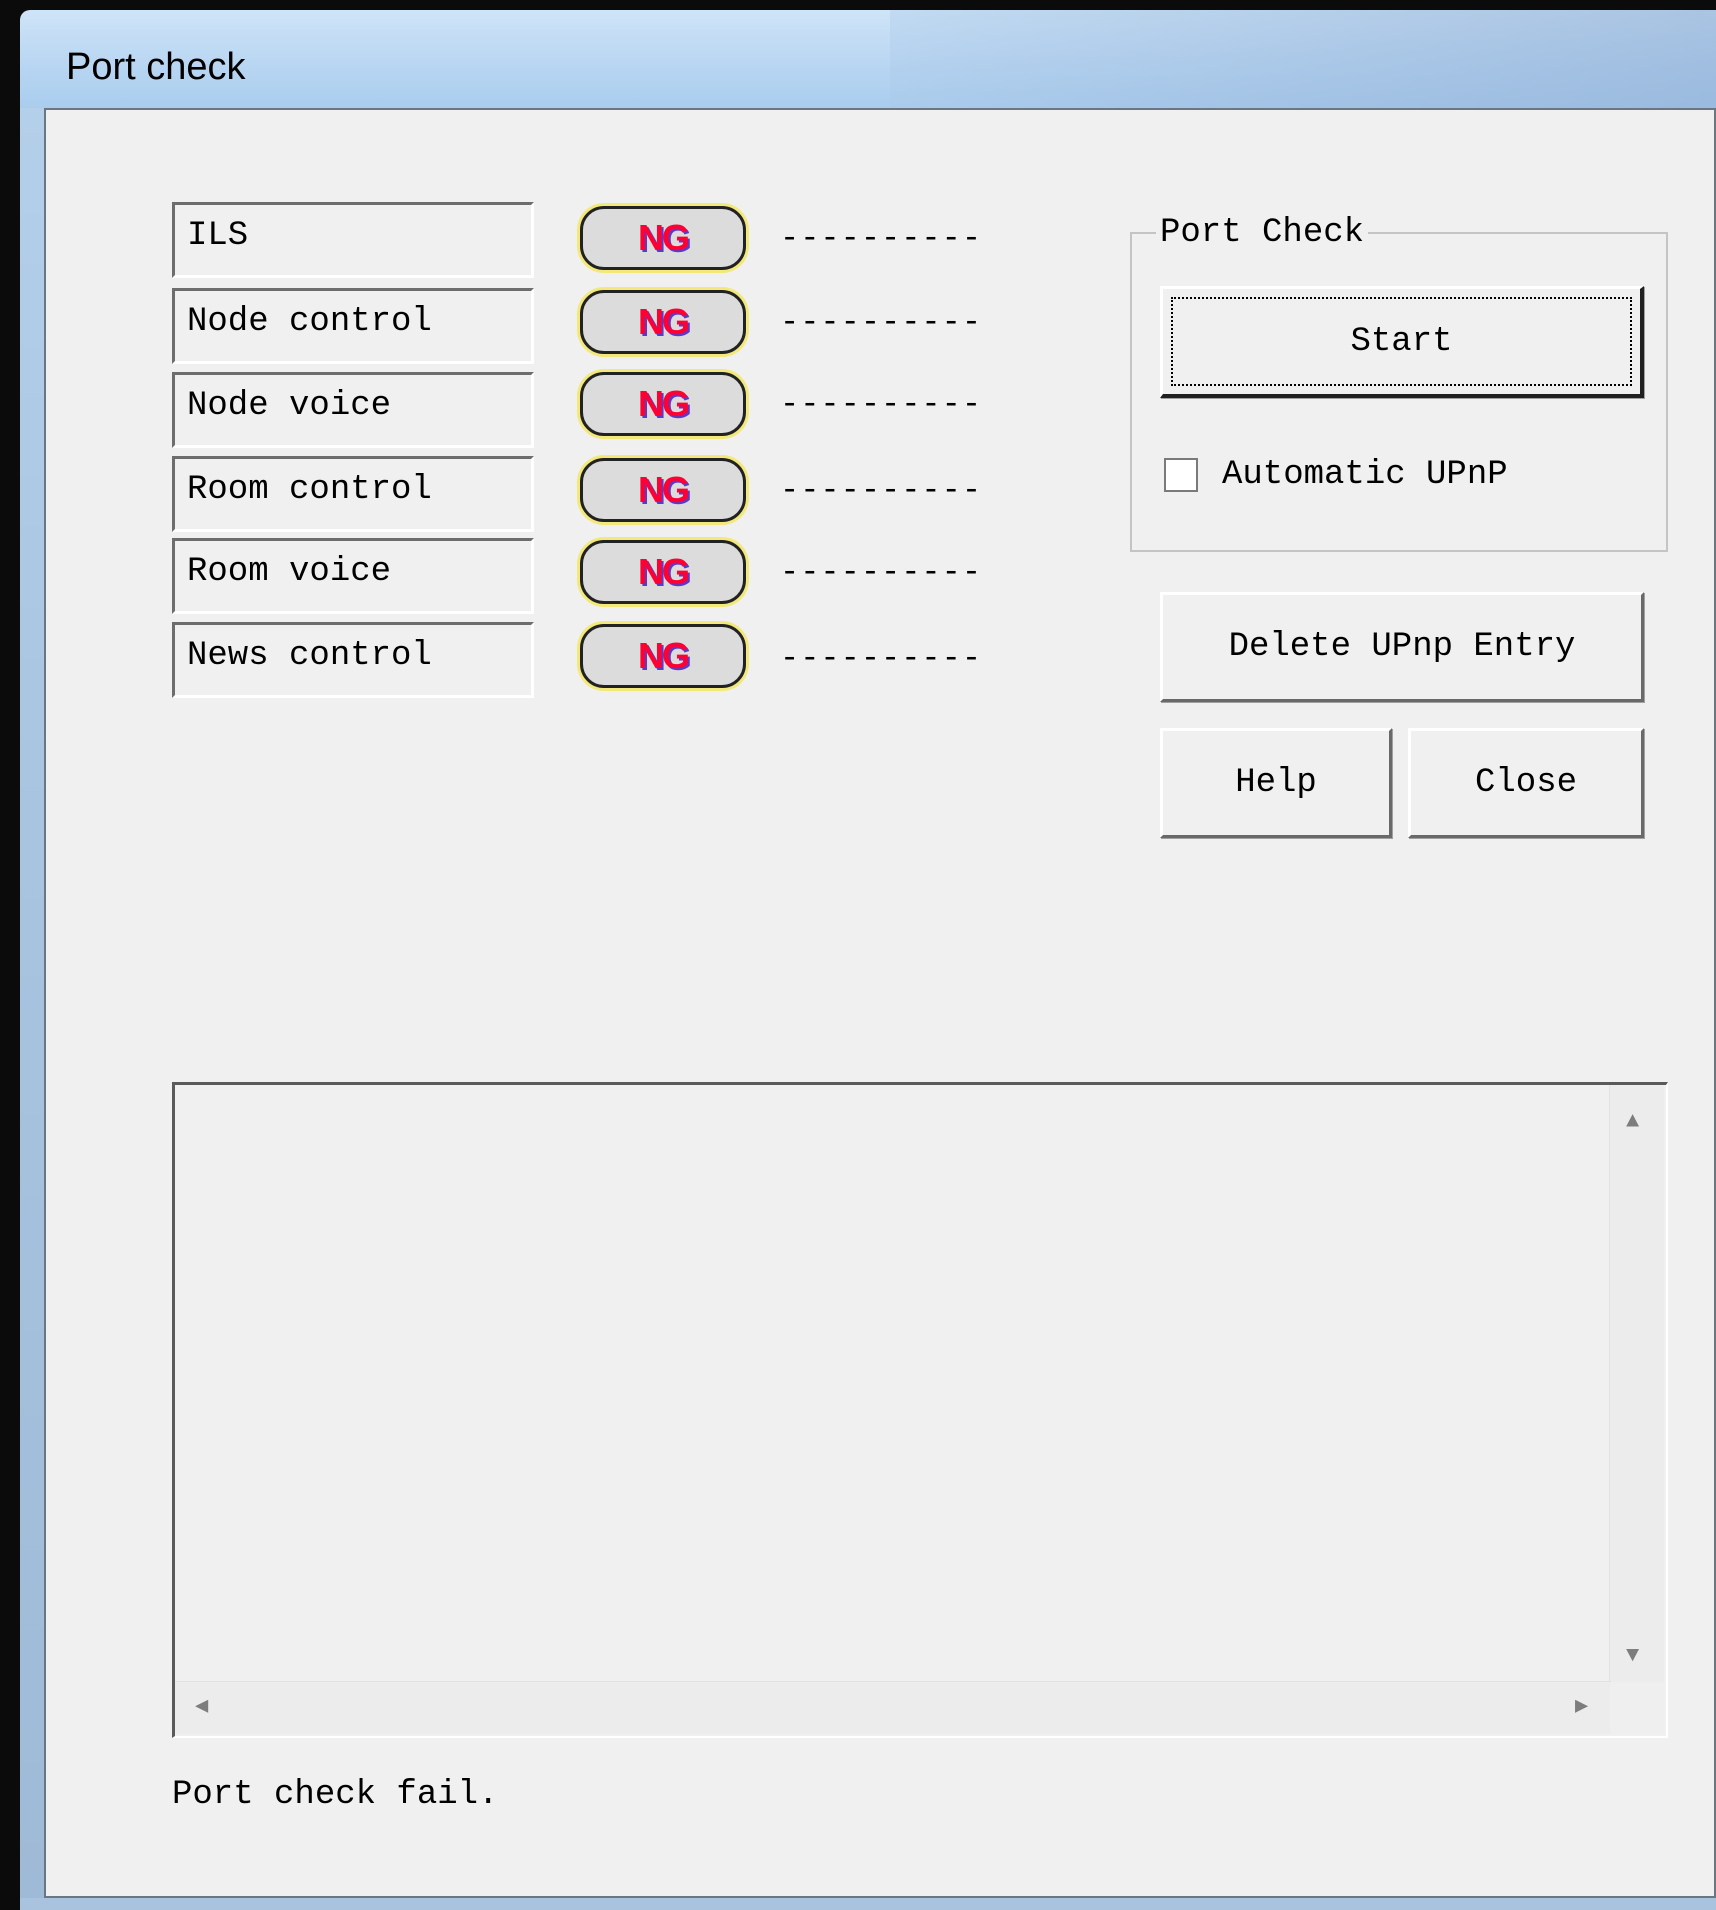 The height and width of the screenshot is (1910, 1716). I want to click on automatic-upnp-checkbox, so click(1181, 475).